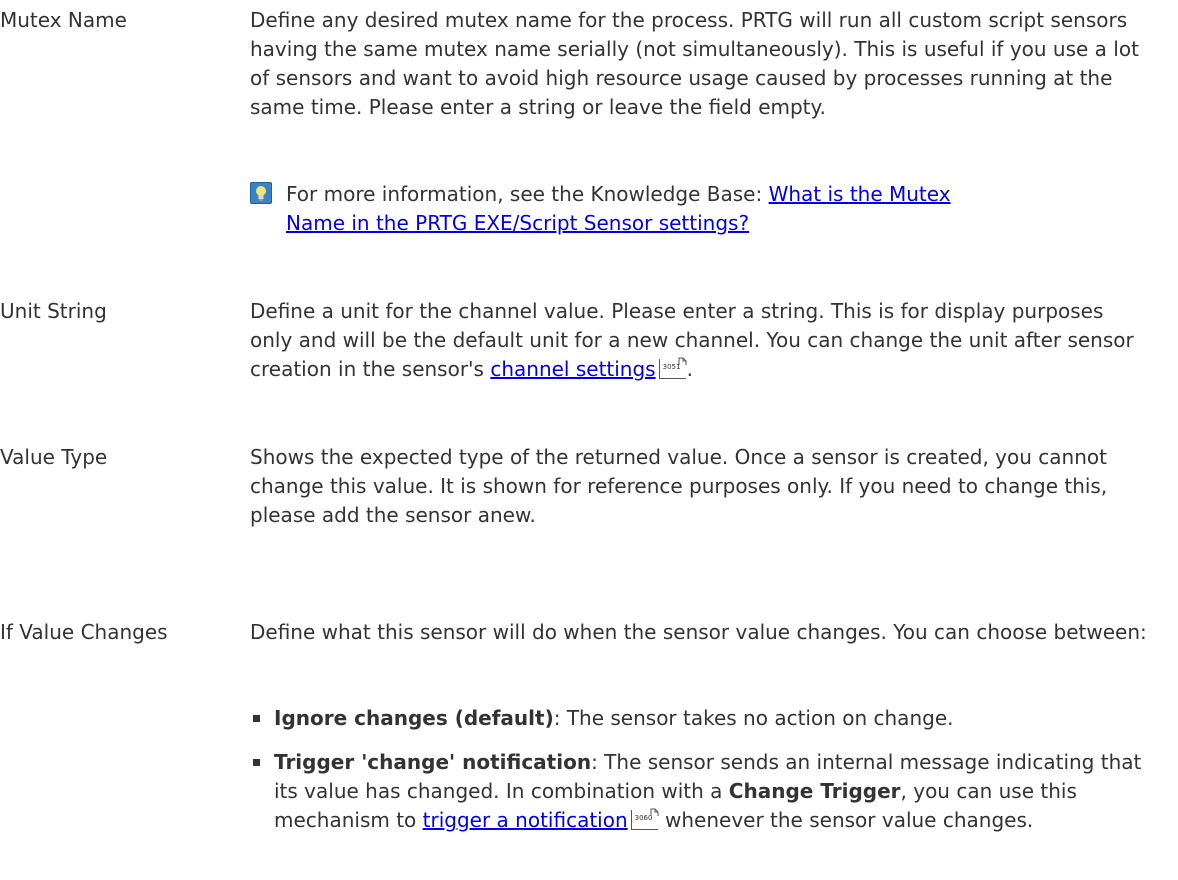 The image size is (1178, 880). What do you see at coordinates (53, 311) in the screenshot?
I see `setting-label: Unit String` at bounding box center [53, 311].